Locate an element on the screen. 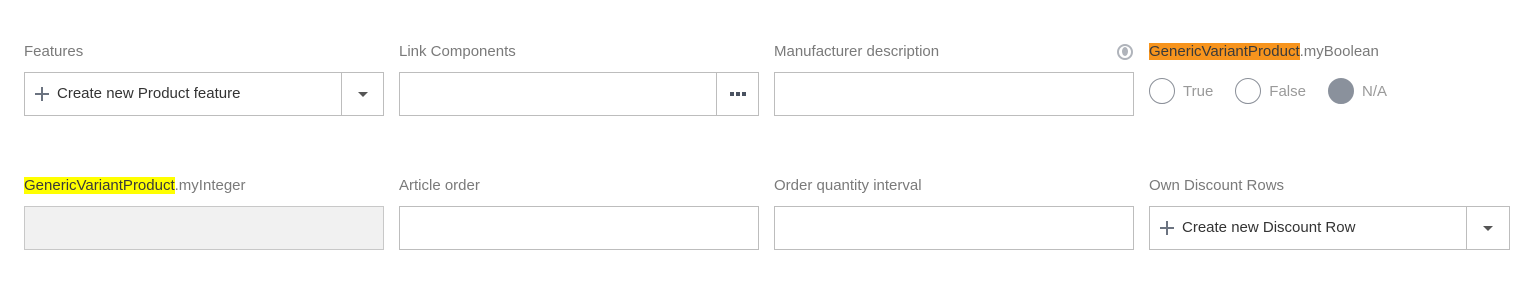 This screenshot has height=294, width=1539. my-boolean-label-suffix: .myBoolean is located at coordinates (1339, 51).